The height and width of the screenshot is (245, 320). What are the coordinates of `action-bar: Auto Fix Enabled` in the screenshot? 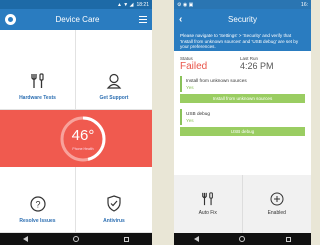 It's located at (242, 204).